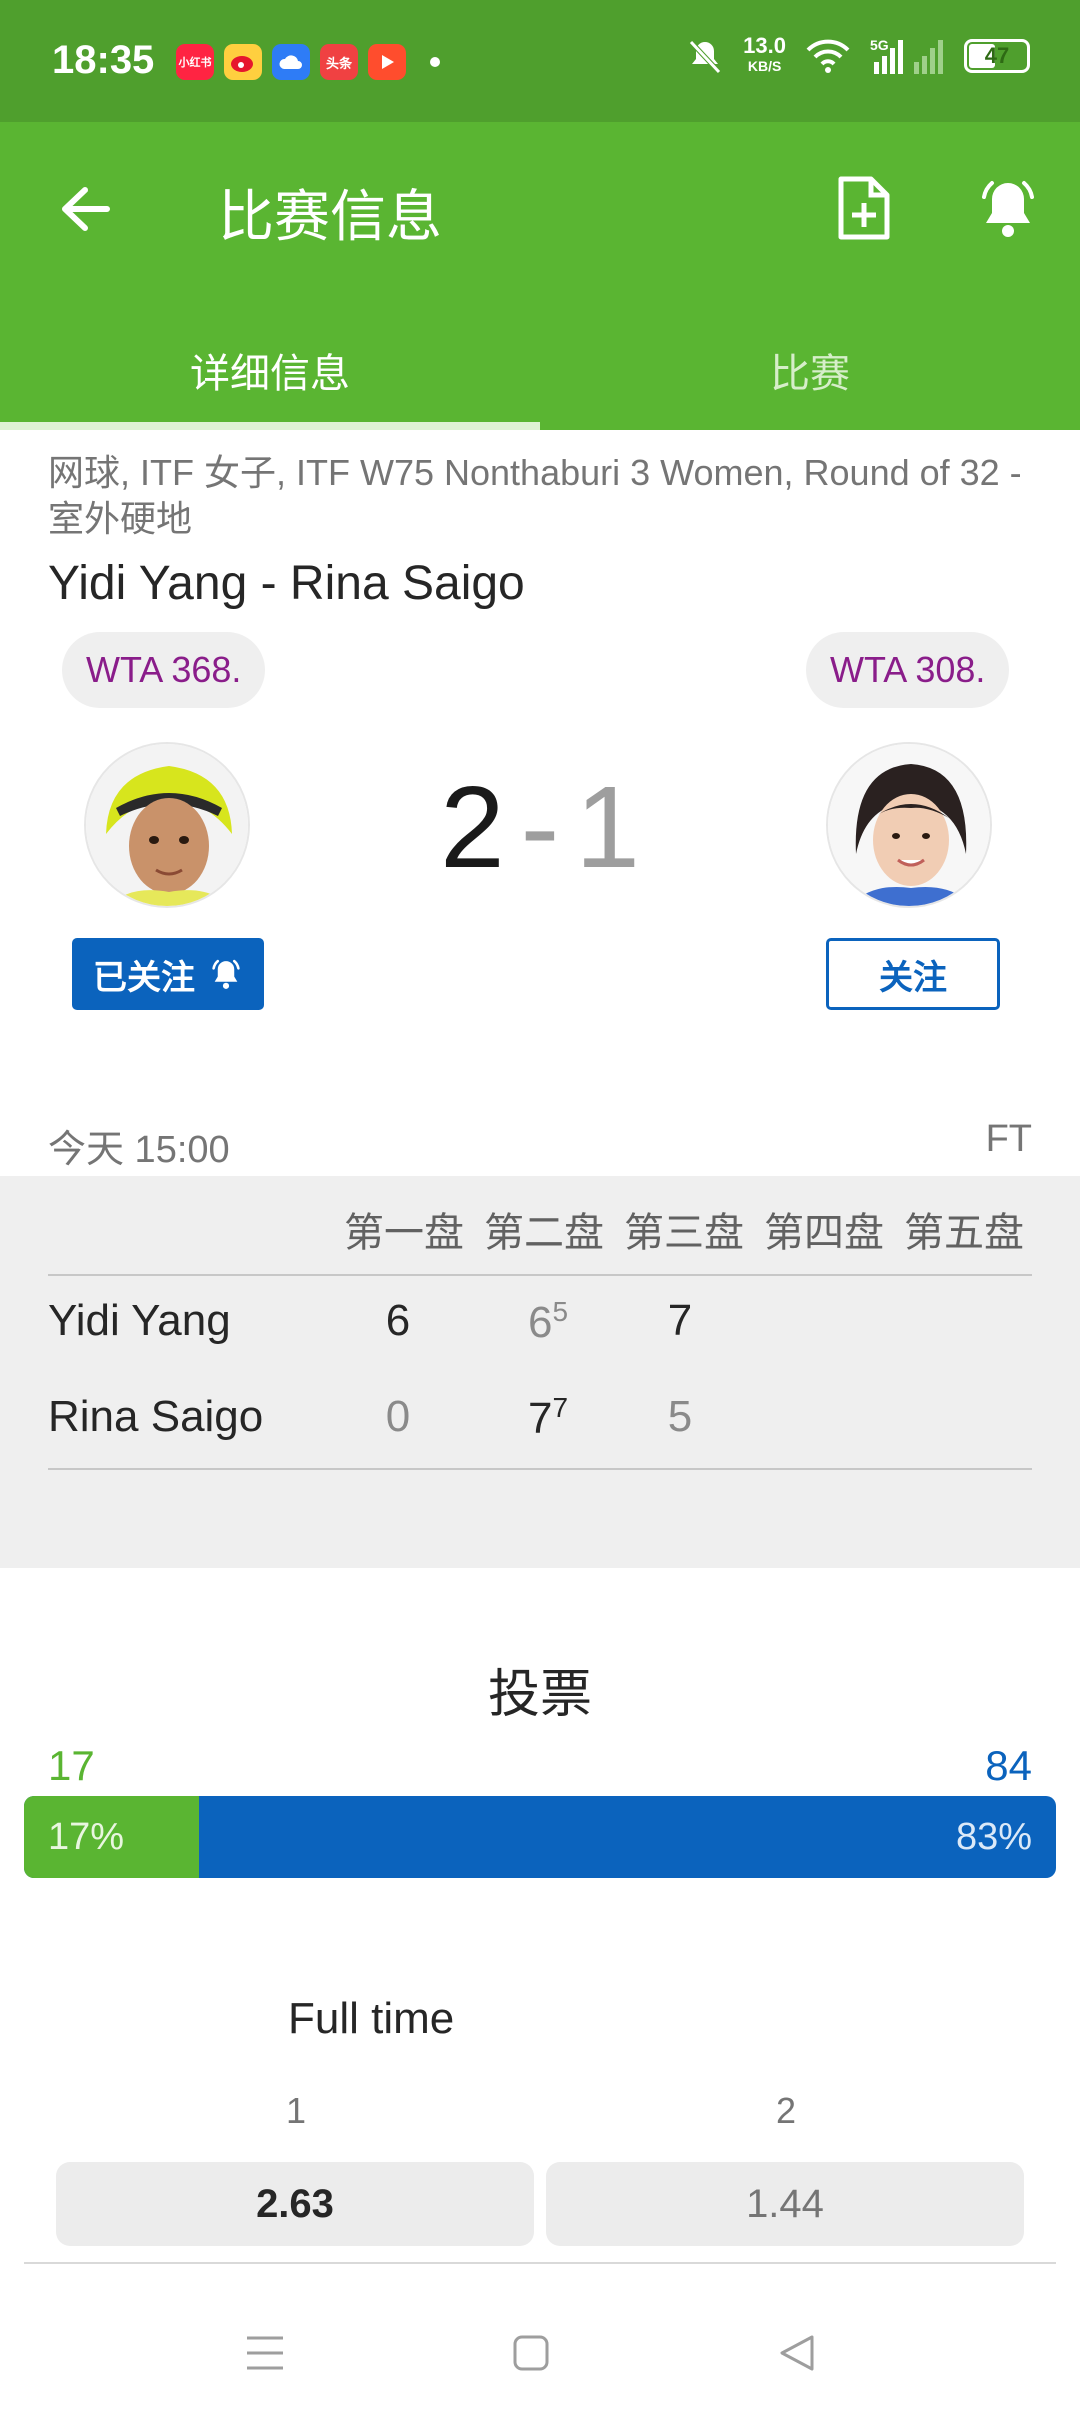 The width and height of the screenshot is (1080, 2414). I want to click on player2-avatar, so click(909, 825).